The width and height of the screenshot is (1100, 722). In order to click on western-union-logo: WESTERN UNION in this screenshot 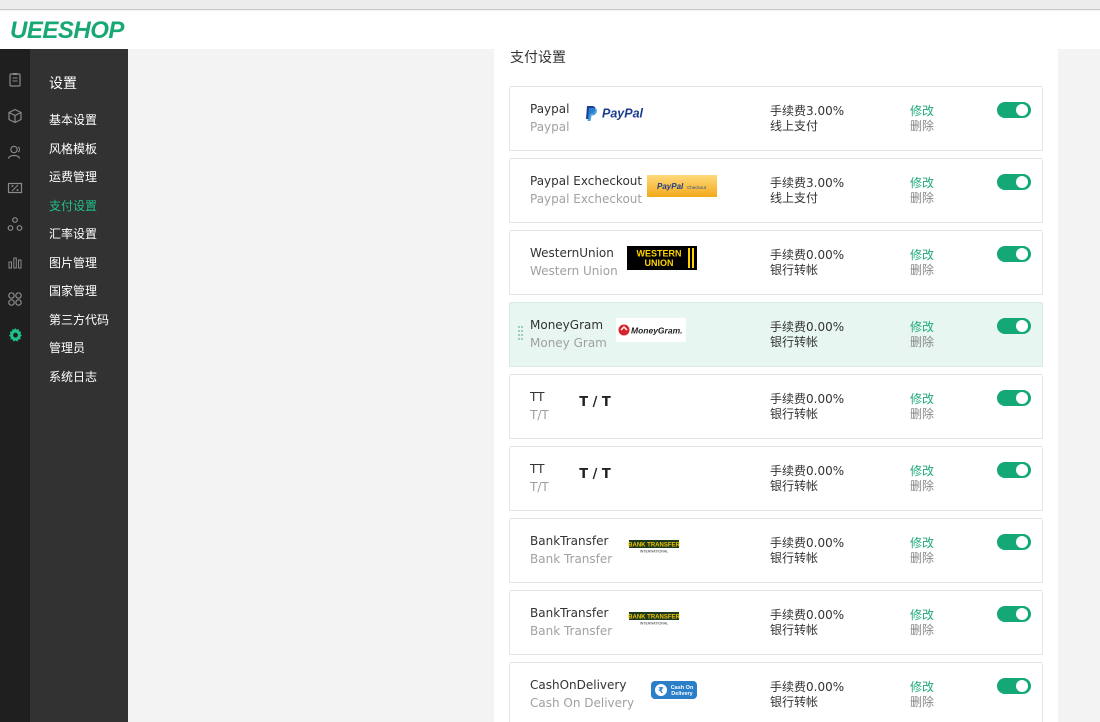, I will do `click(662, 258)`.